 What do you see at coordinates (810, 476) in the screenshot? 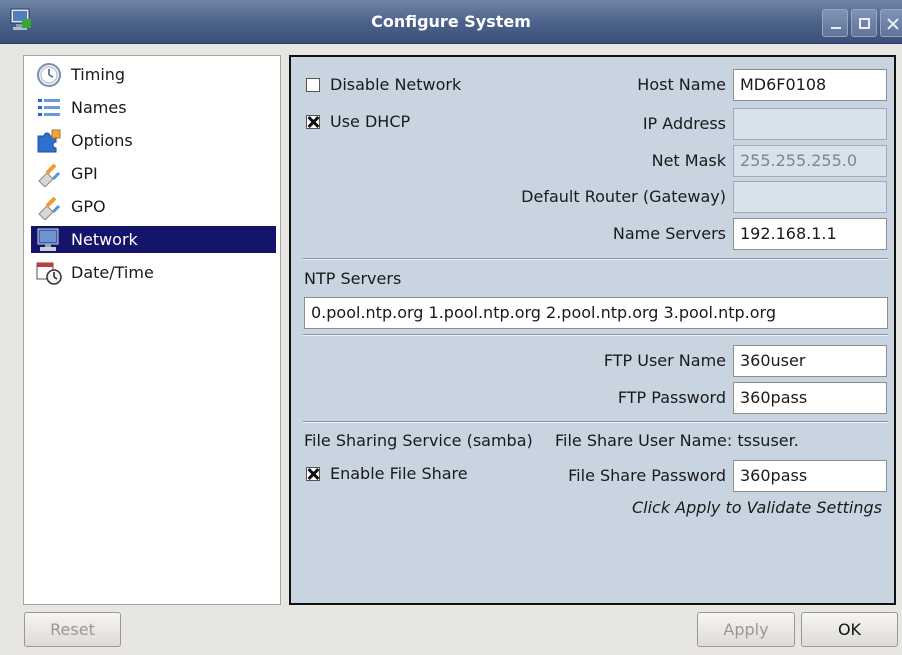
I see `file-share-password-field: 360pass` at bounding box center [810, 476].